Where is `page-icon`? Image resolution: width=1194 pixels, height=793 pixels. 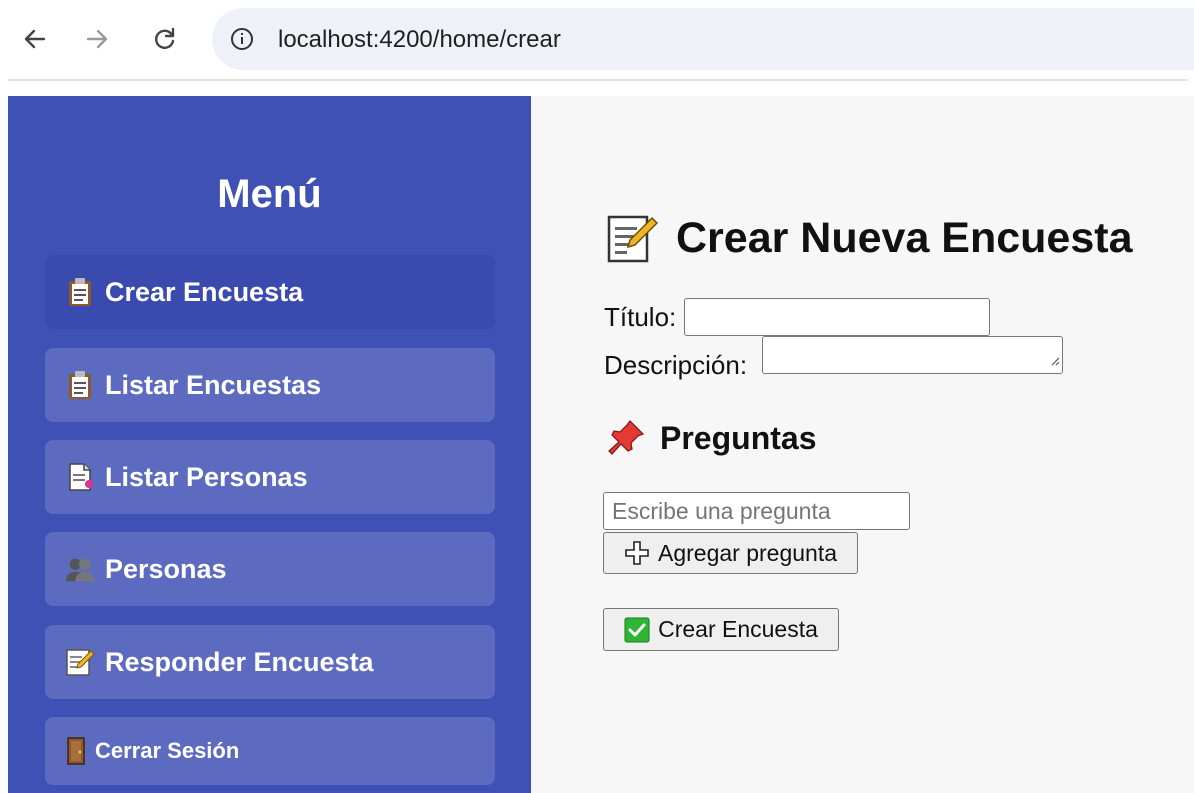 page-icon is located at coordinates (80, 477).